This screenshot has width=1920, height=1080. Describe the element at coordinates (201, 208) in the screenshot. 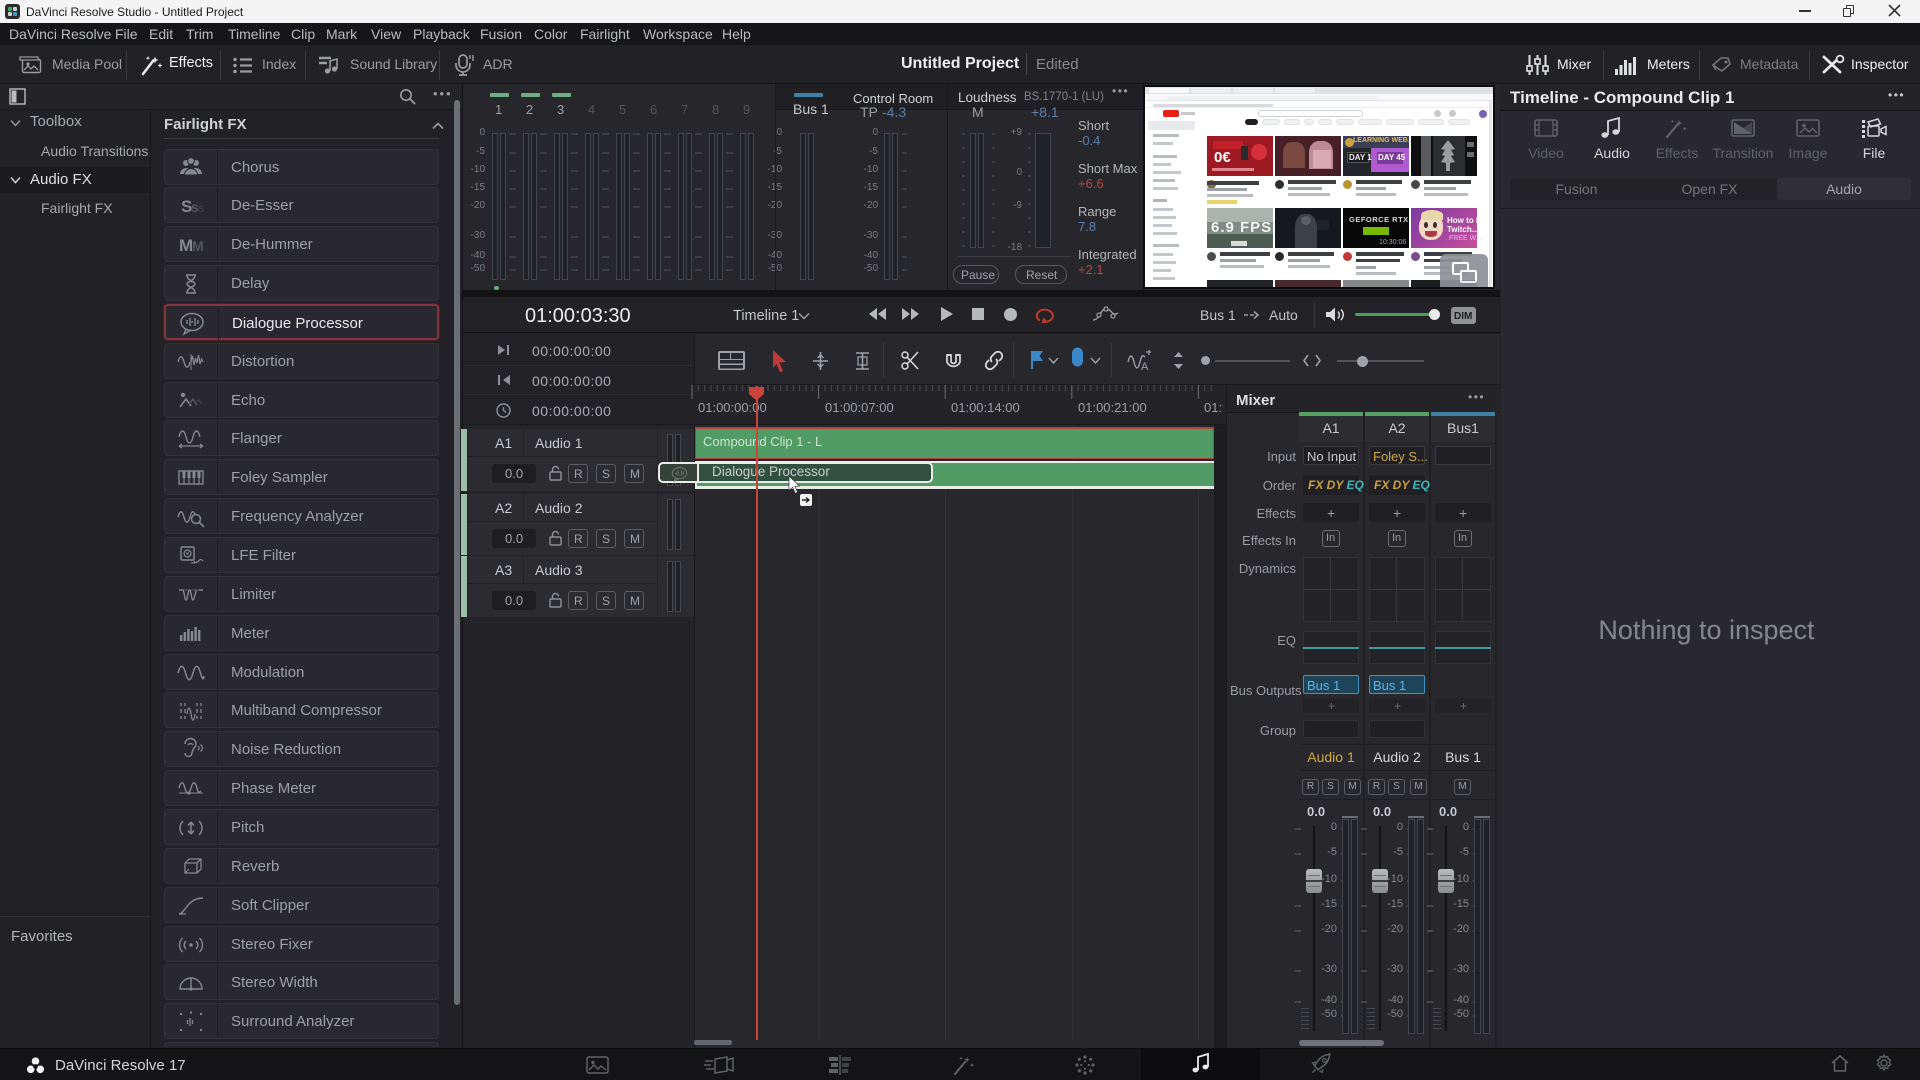

I see `svg-text: s` at that location.